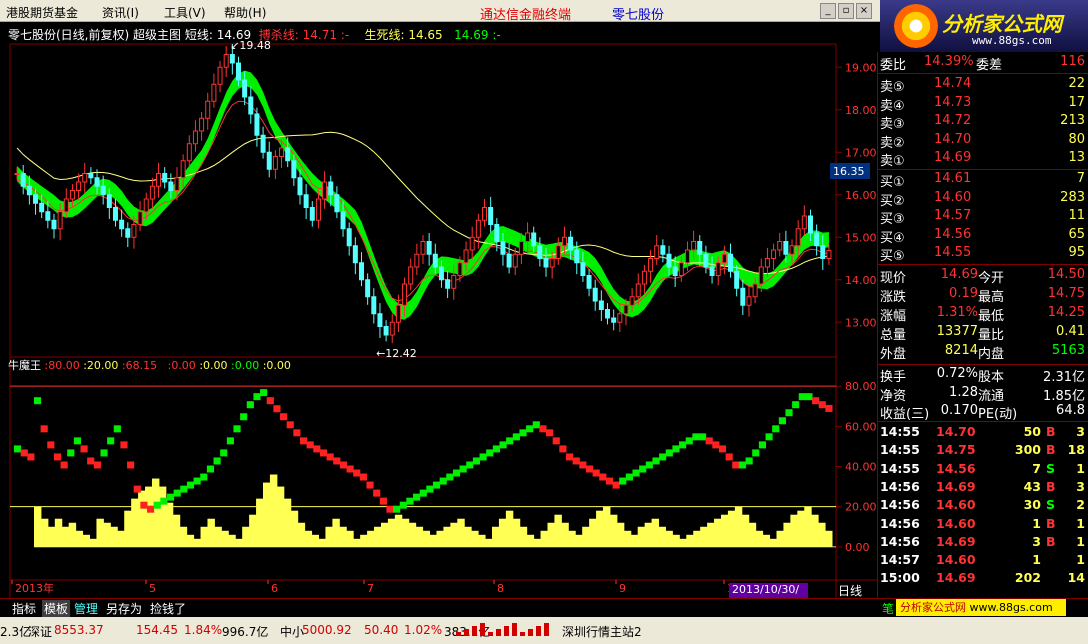 The width and height of the screenshot is (1088, 644). Describe the element at coordinates (168, 608) in the screenshot. I see `tab-pick-money: 捡钱了` at that location.